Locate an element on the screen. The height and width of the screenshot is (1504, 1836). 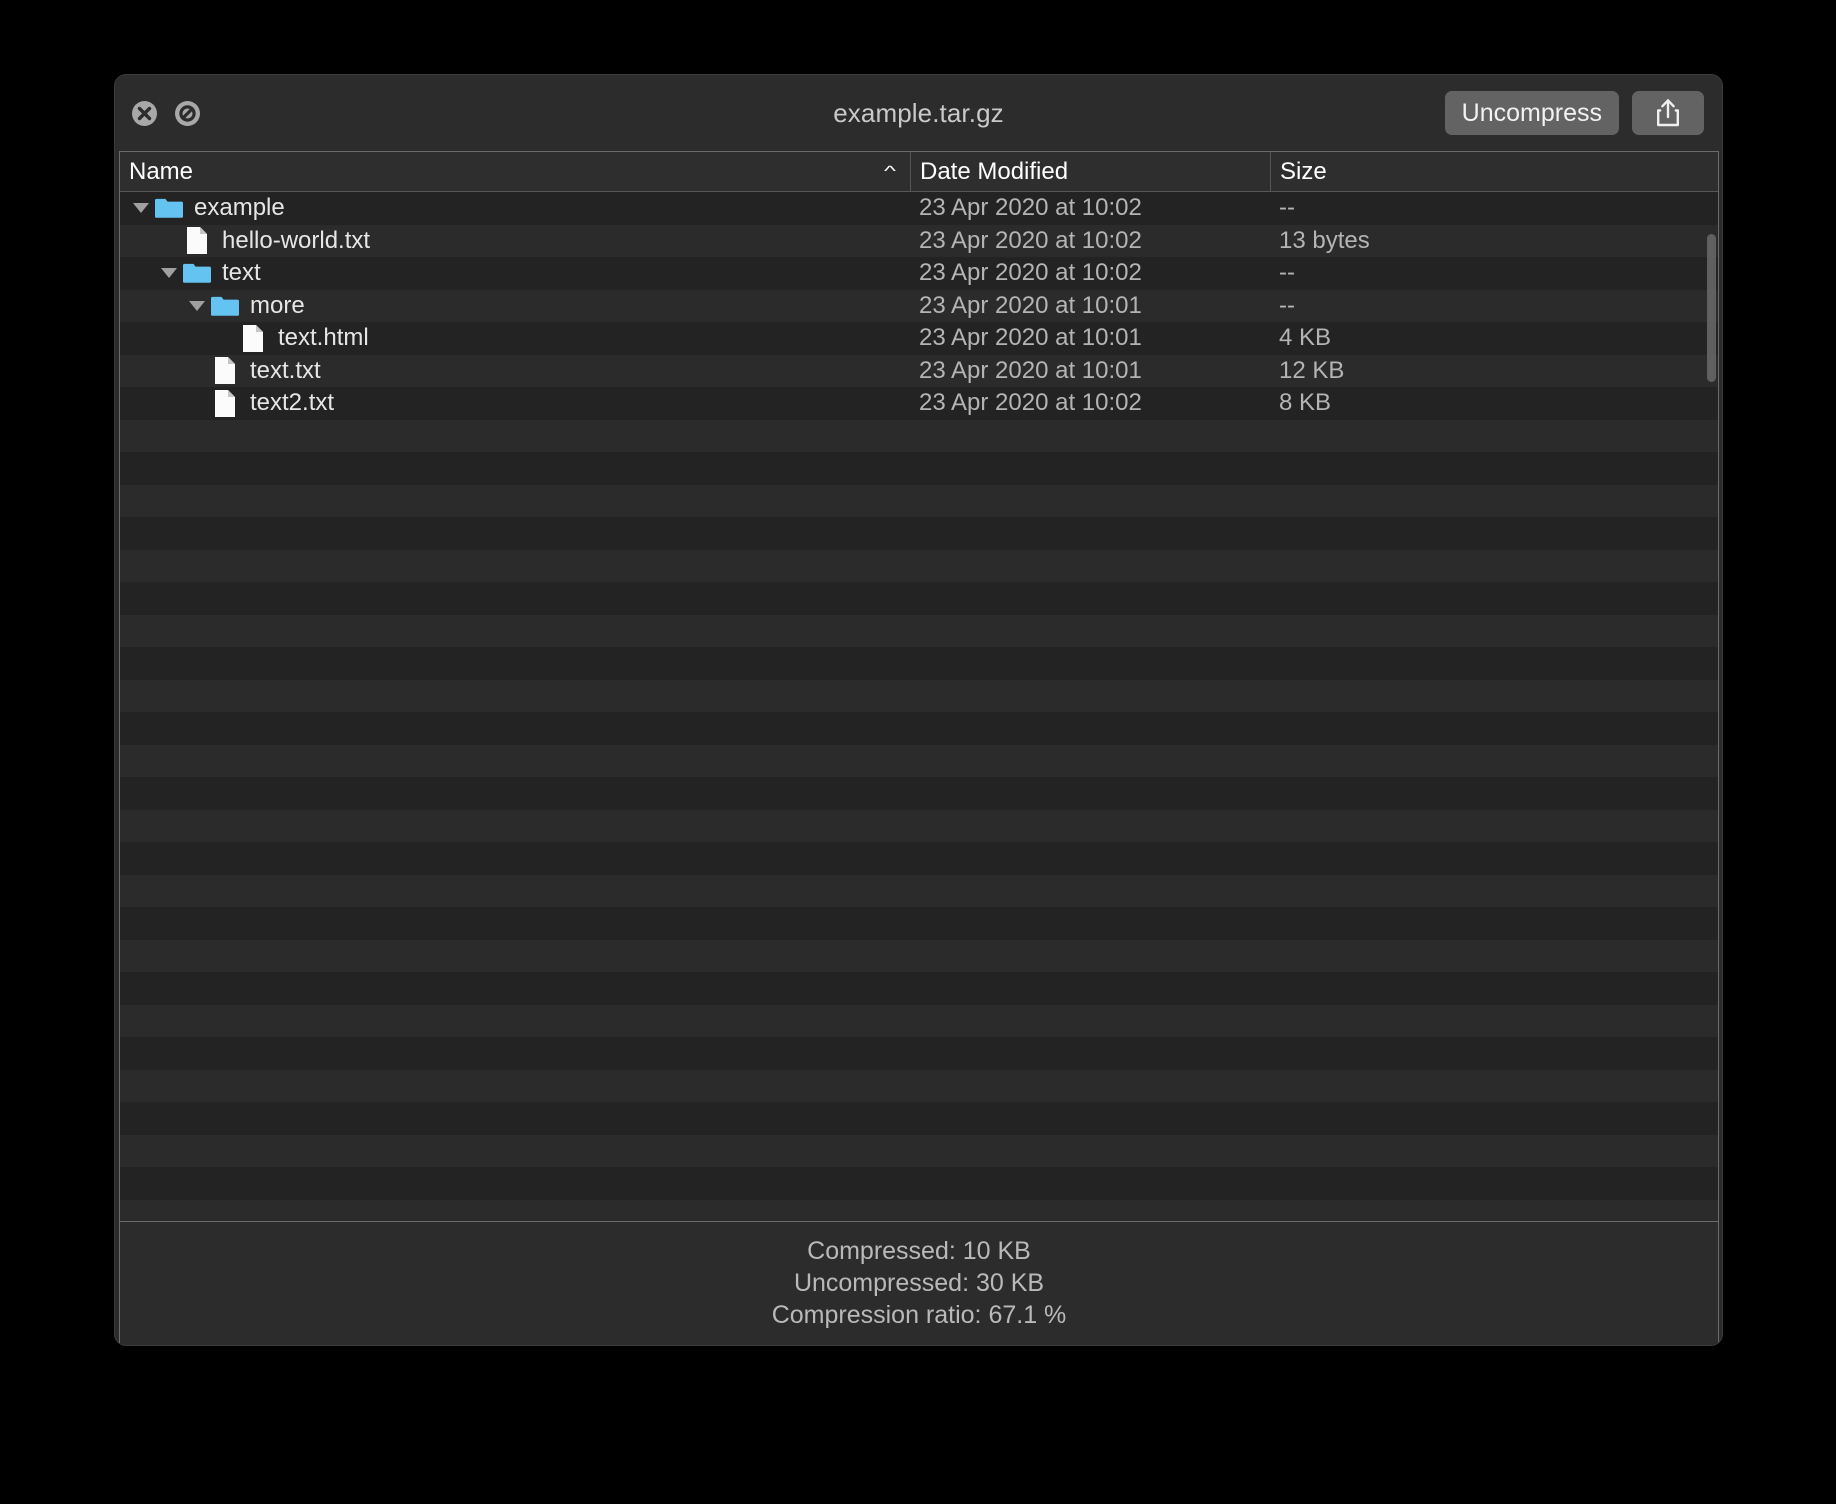
row-name-cell: text.html is located at coordinates (515, 338).